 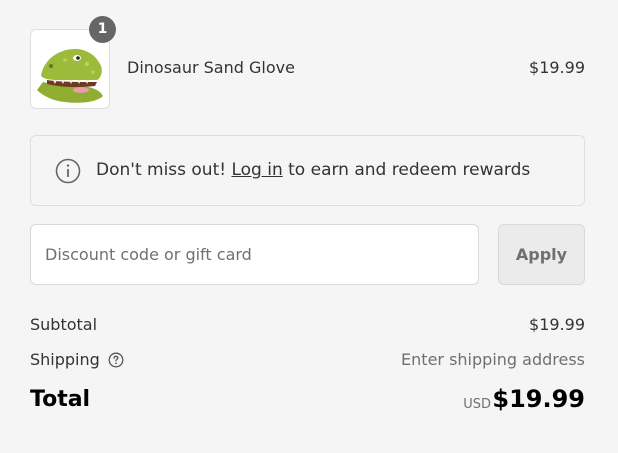 What do you see at coordinates (73, 62) in the screenshot?
I see `product-thumbnail-wrapper: 1` at bounding box center [73, 62].